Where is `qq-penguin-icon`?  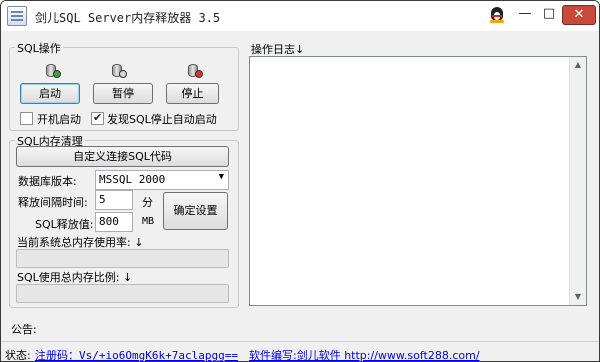
qq-penguin-icon is located at coordinates (497, 15).